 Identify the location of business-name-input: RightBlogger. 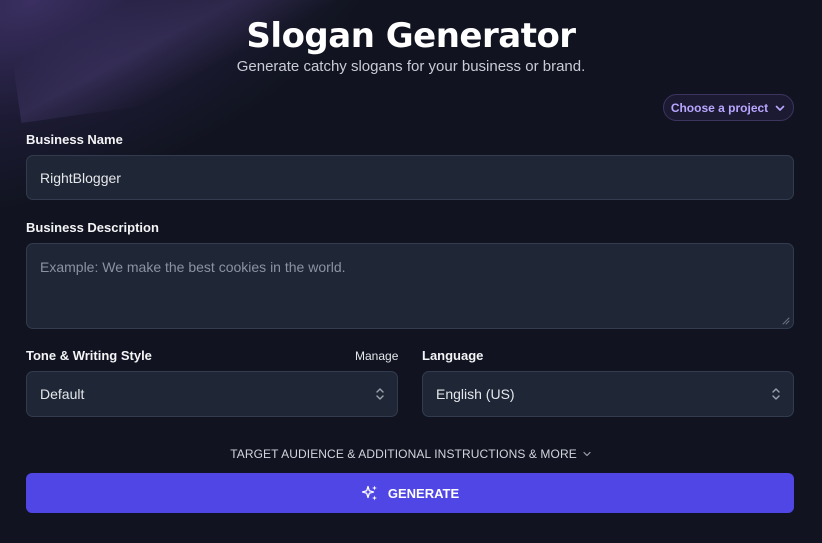
(410, 177).